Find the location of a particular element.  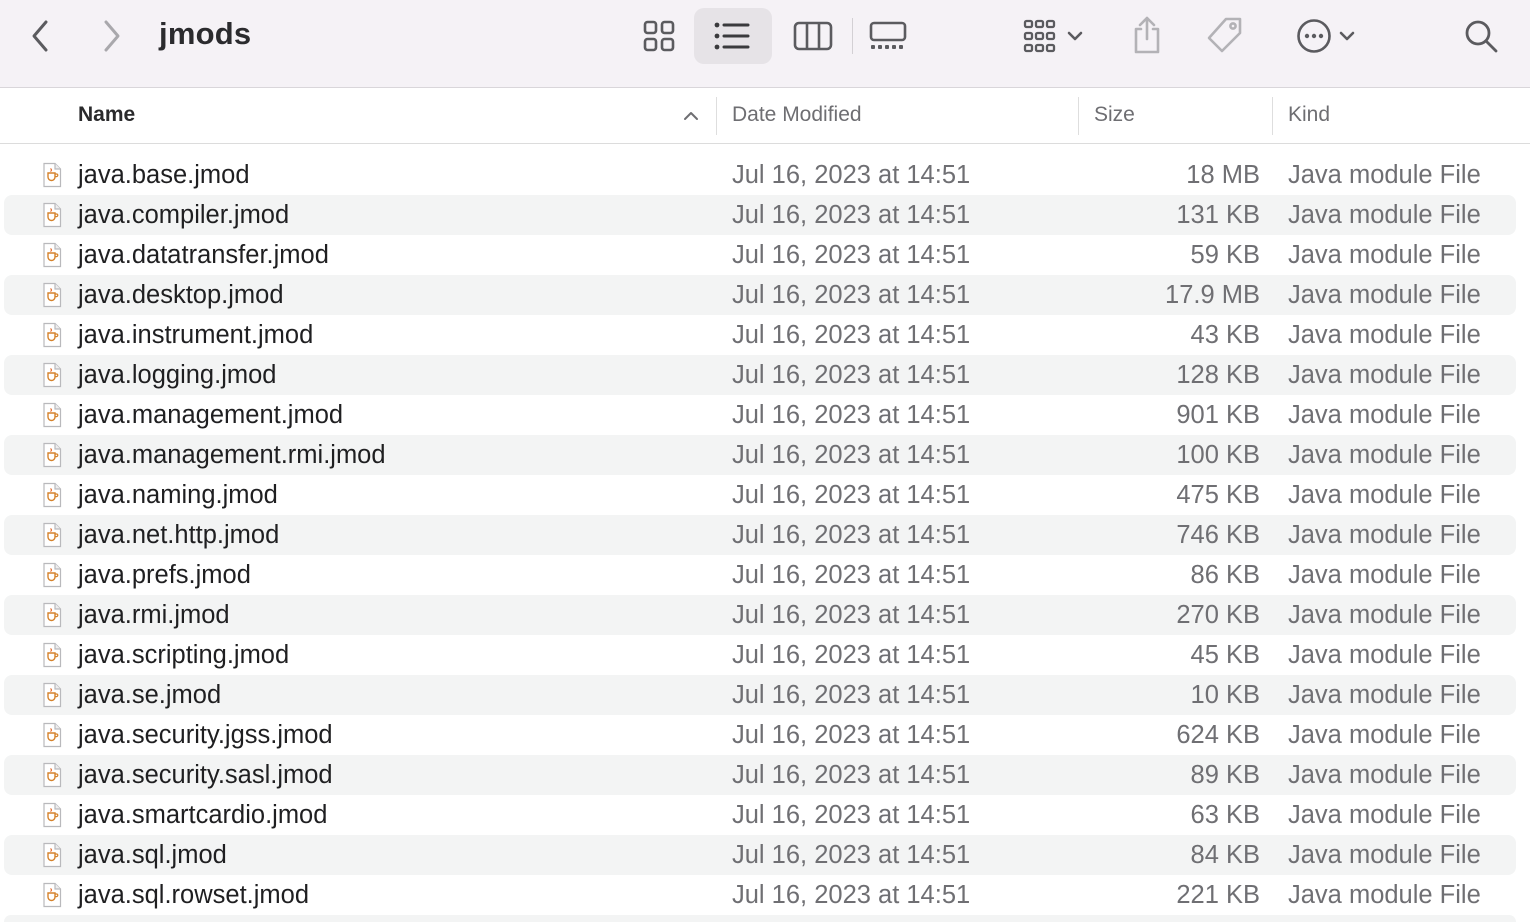

icon-view-button is located at coordinates (659, 36).